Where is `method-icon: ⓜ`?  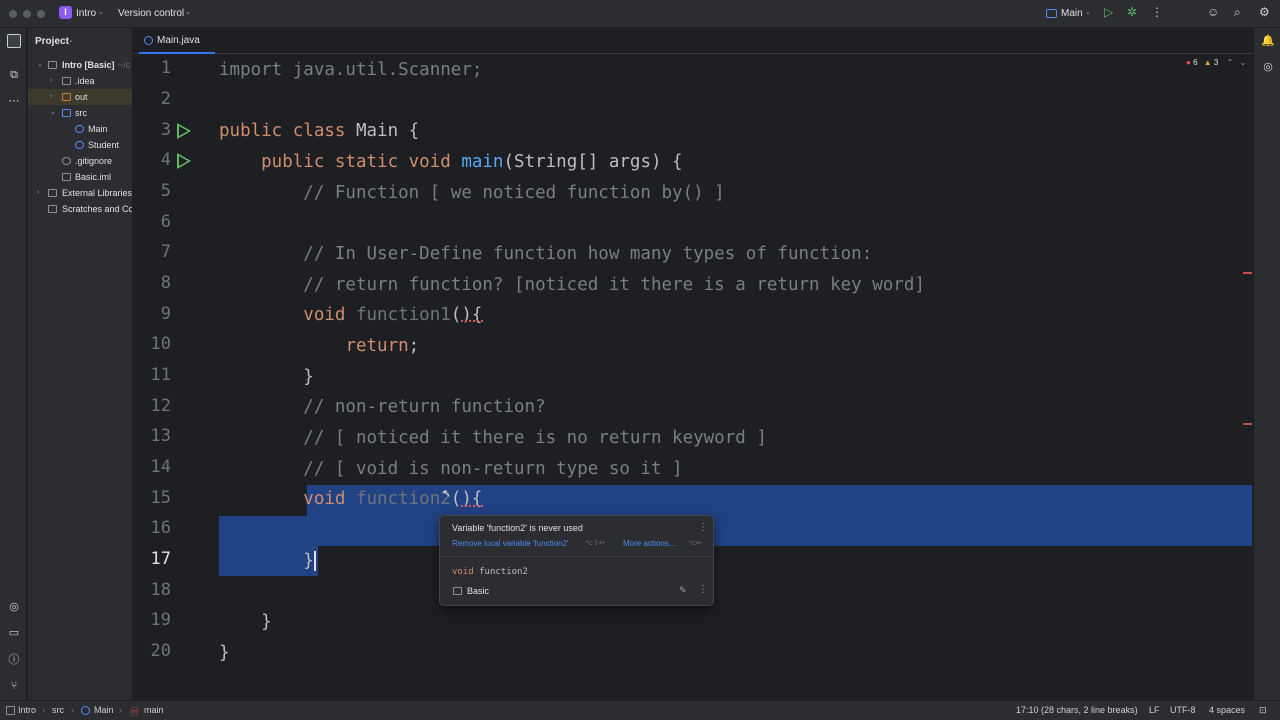 method-icon: ⓜ is located at coordinates (135, 712).